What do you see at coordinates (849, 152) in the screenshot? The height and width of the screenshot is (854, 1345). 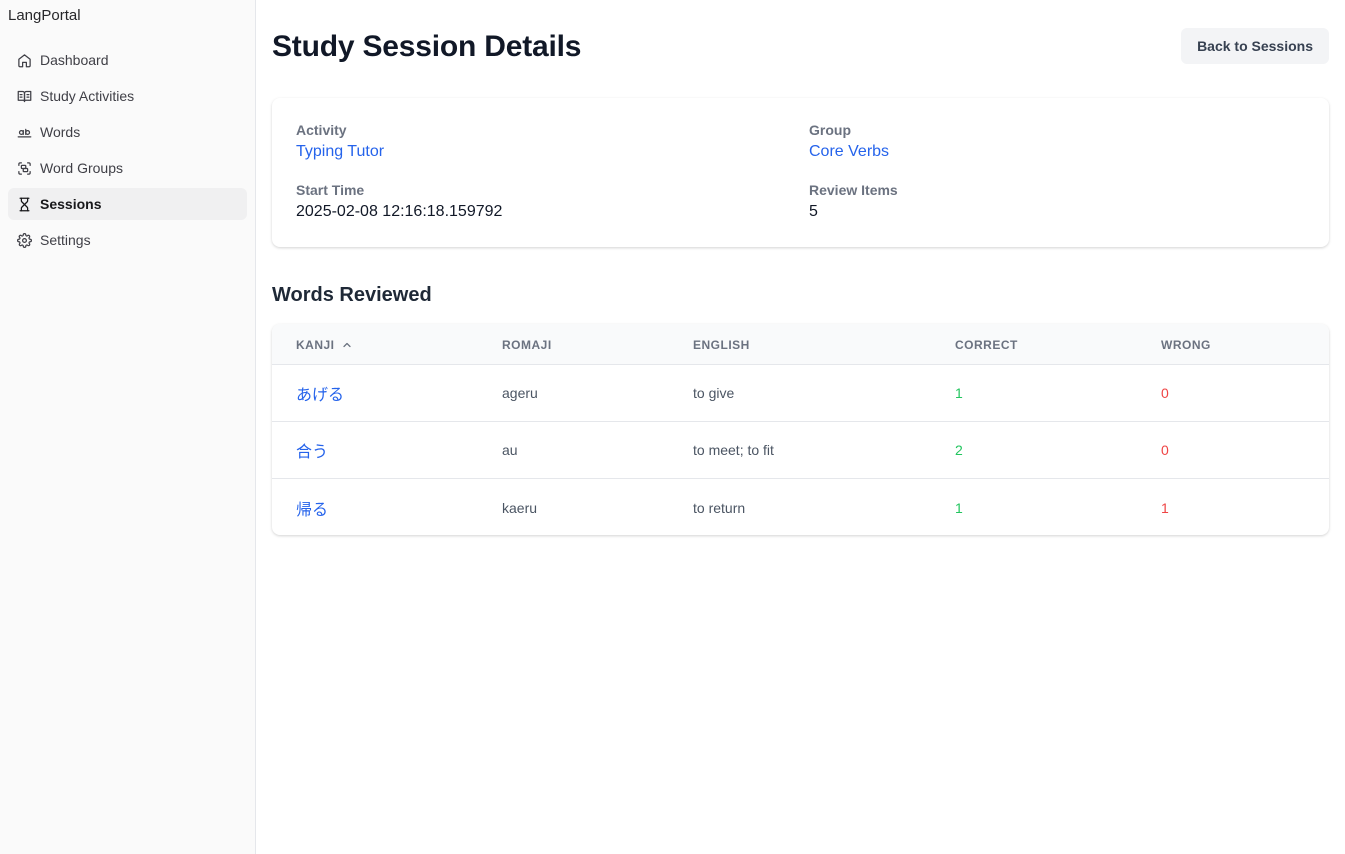 I see `group-link: Core Verbs` at bounding box center [849, 152].